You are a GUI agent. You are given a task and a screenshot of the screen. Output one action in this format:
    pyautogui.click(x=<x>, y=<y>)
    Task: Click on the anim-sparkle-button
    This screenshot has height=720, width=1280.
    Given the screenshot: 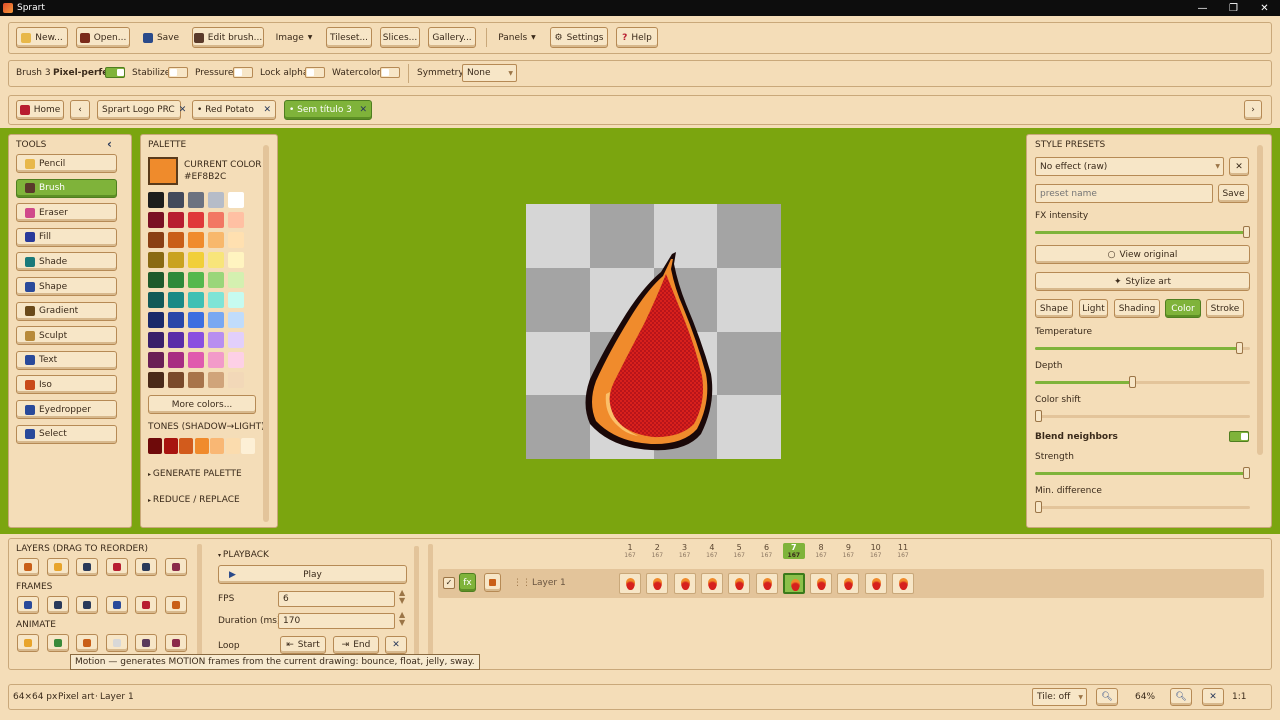 What is the action you would take?
    pyautogui.click(x=28, y=643)
    